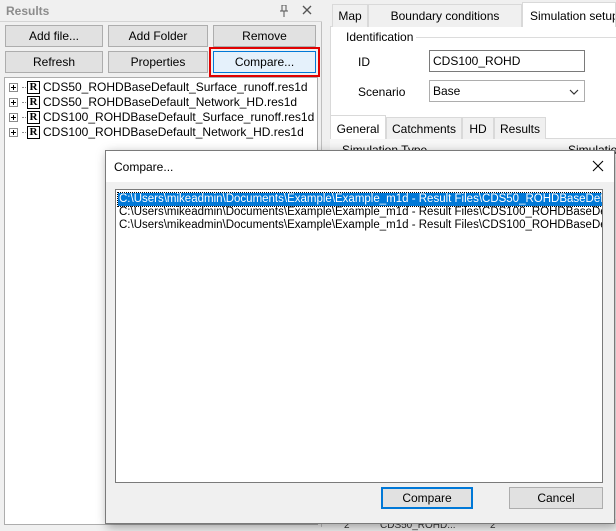 The height and width of the screenshot is (531, 616). What do you see at coordinates (54, 62) in the screenshot?
I see `refresh-button: Refresh` at bounding box center [54, 62].